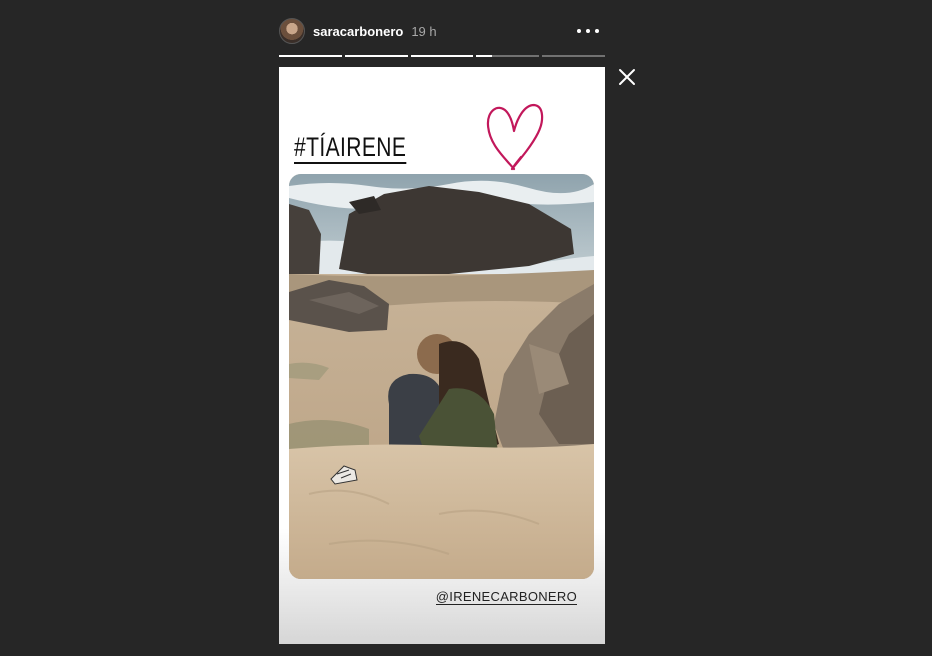 The height and width of the screenshot is (656, 932). Describe the element at coordinates (292, 31) in the screenshot. I see `avatar` at that location.